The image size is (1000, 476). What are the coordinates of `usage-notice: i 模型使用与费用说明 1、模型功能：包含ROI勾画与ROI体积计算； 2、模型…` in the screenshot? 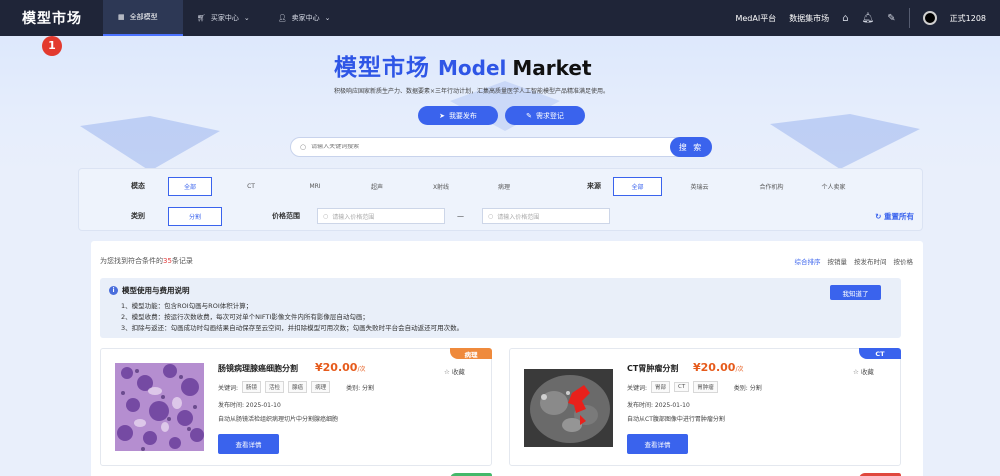 It's located at (500, 308).